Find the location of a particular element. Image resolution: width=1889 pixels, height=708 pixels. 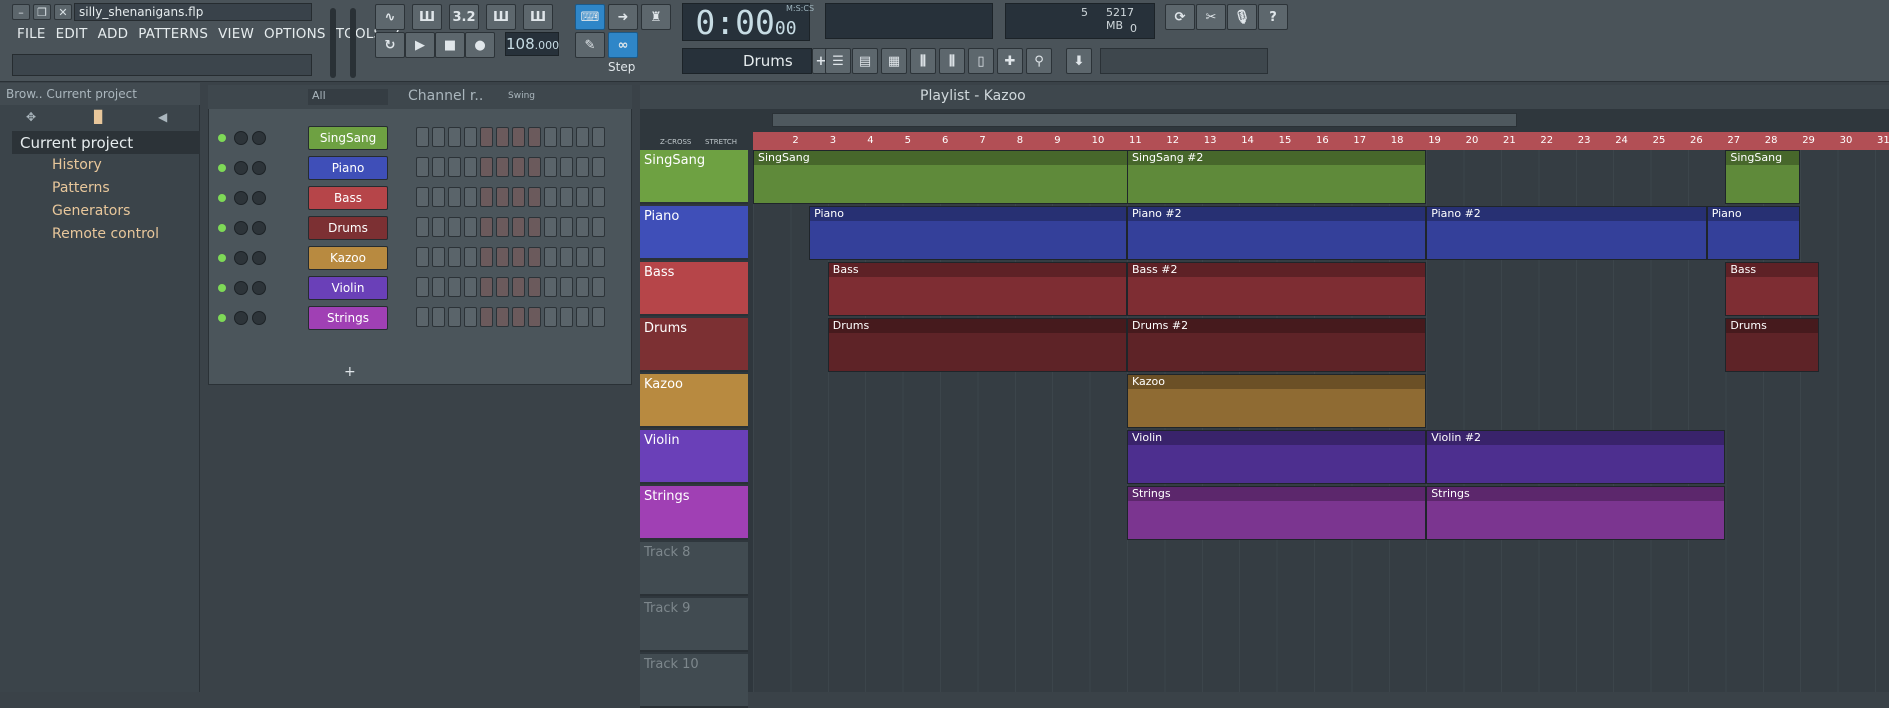

channel-button: SingSang is located at coordinates (348, 138).